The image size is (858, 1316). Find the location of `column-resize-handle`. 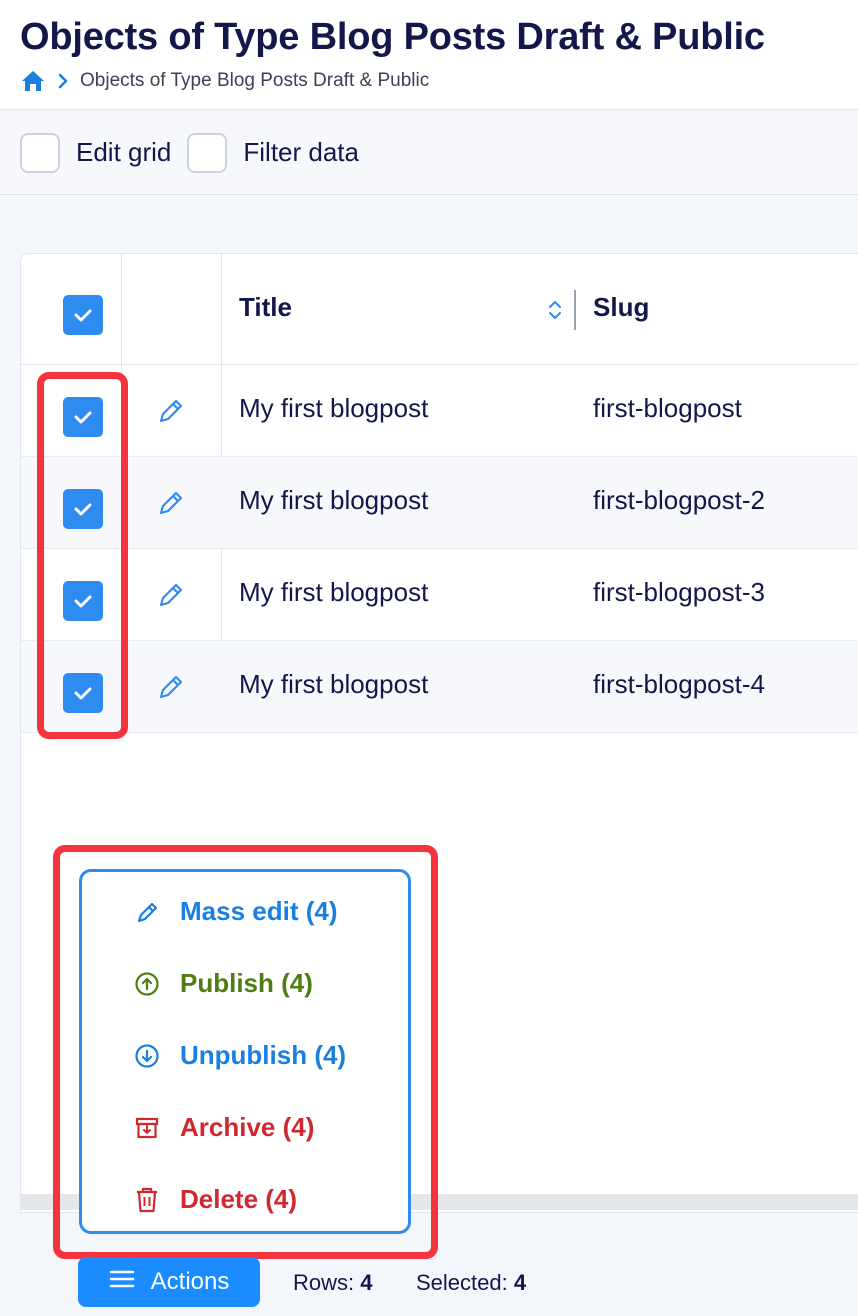

column-resize-handle is located at coordinates (575, 310).